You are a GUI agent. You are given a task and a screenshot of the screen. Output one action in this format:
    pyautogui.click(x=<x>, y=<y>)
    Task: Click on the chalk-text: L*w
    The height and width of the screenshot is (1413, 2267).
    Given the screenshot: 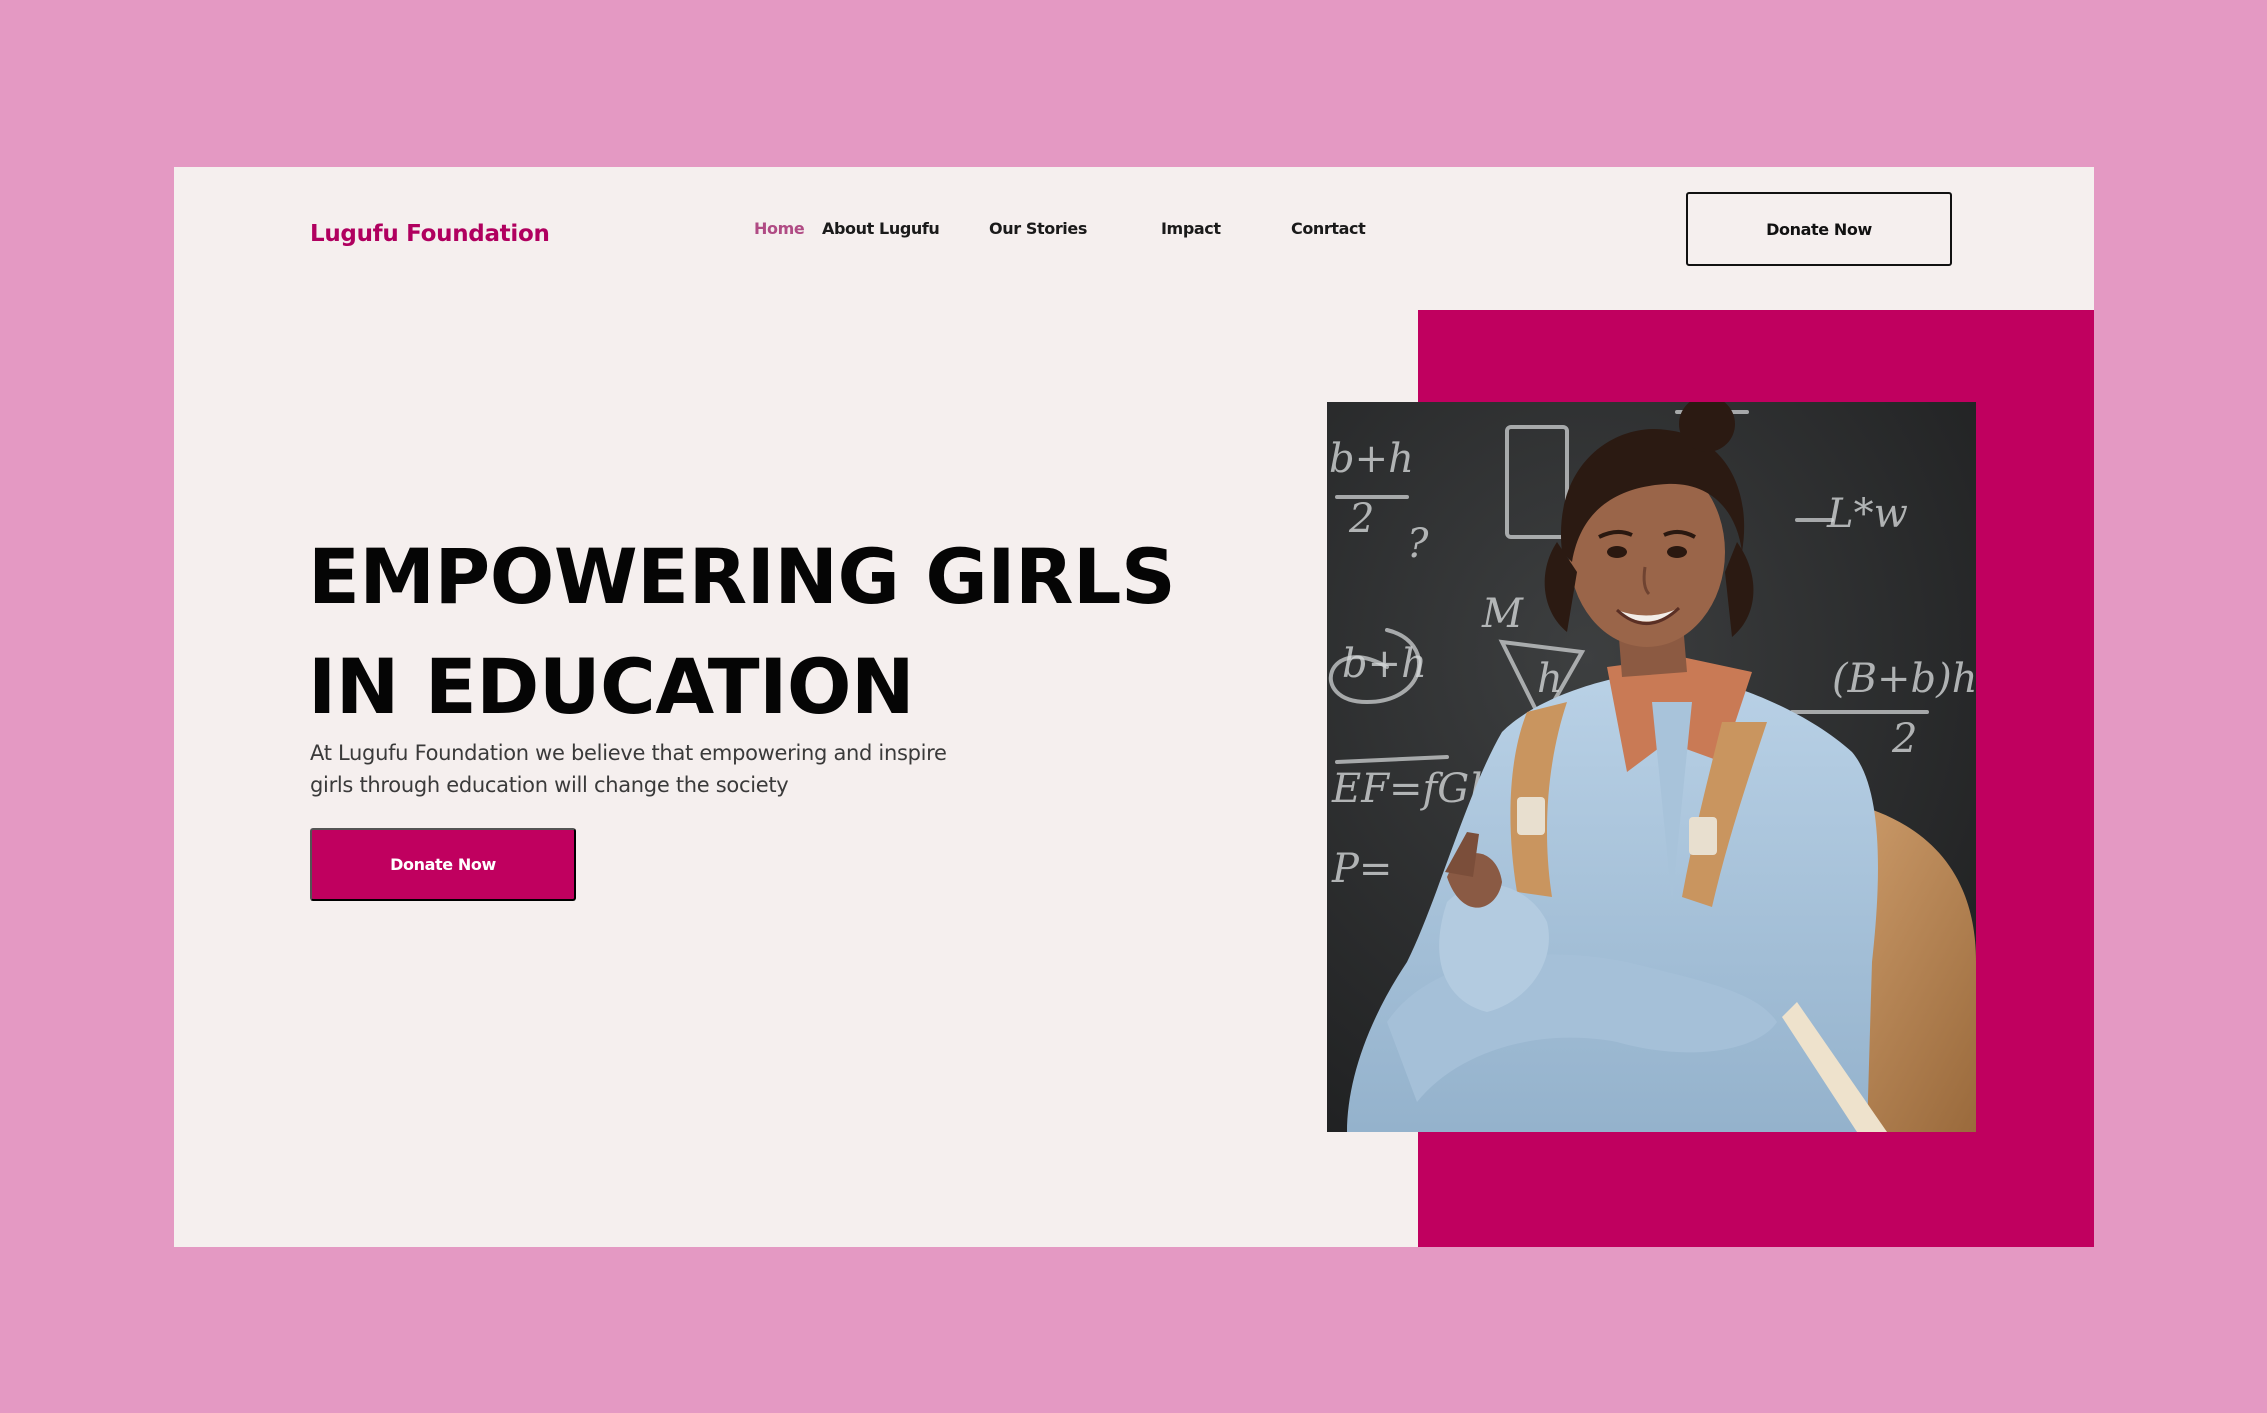 What is the action you would take?
    pyautogui.click(x=1867, y=514)
    